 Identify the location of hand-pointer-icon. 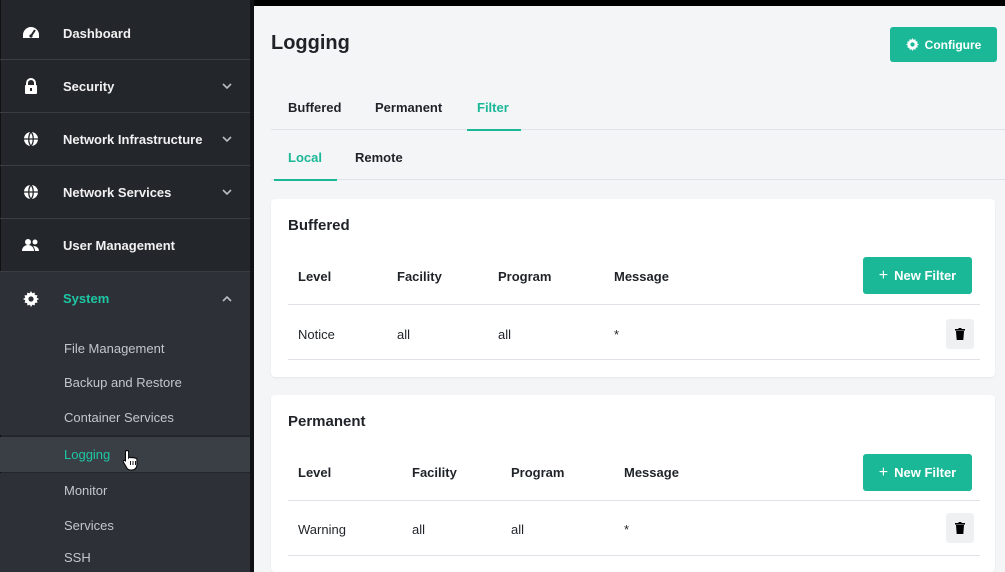
(131, 460).